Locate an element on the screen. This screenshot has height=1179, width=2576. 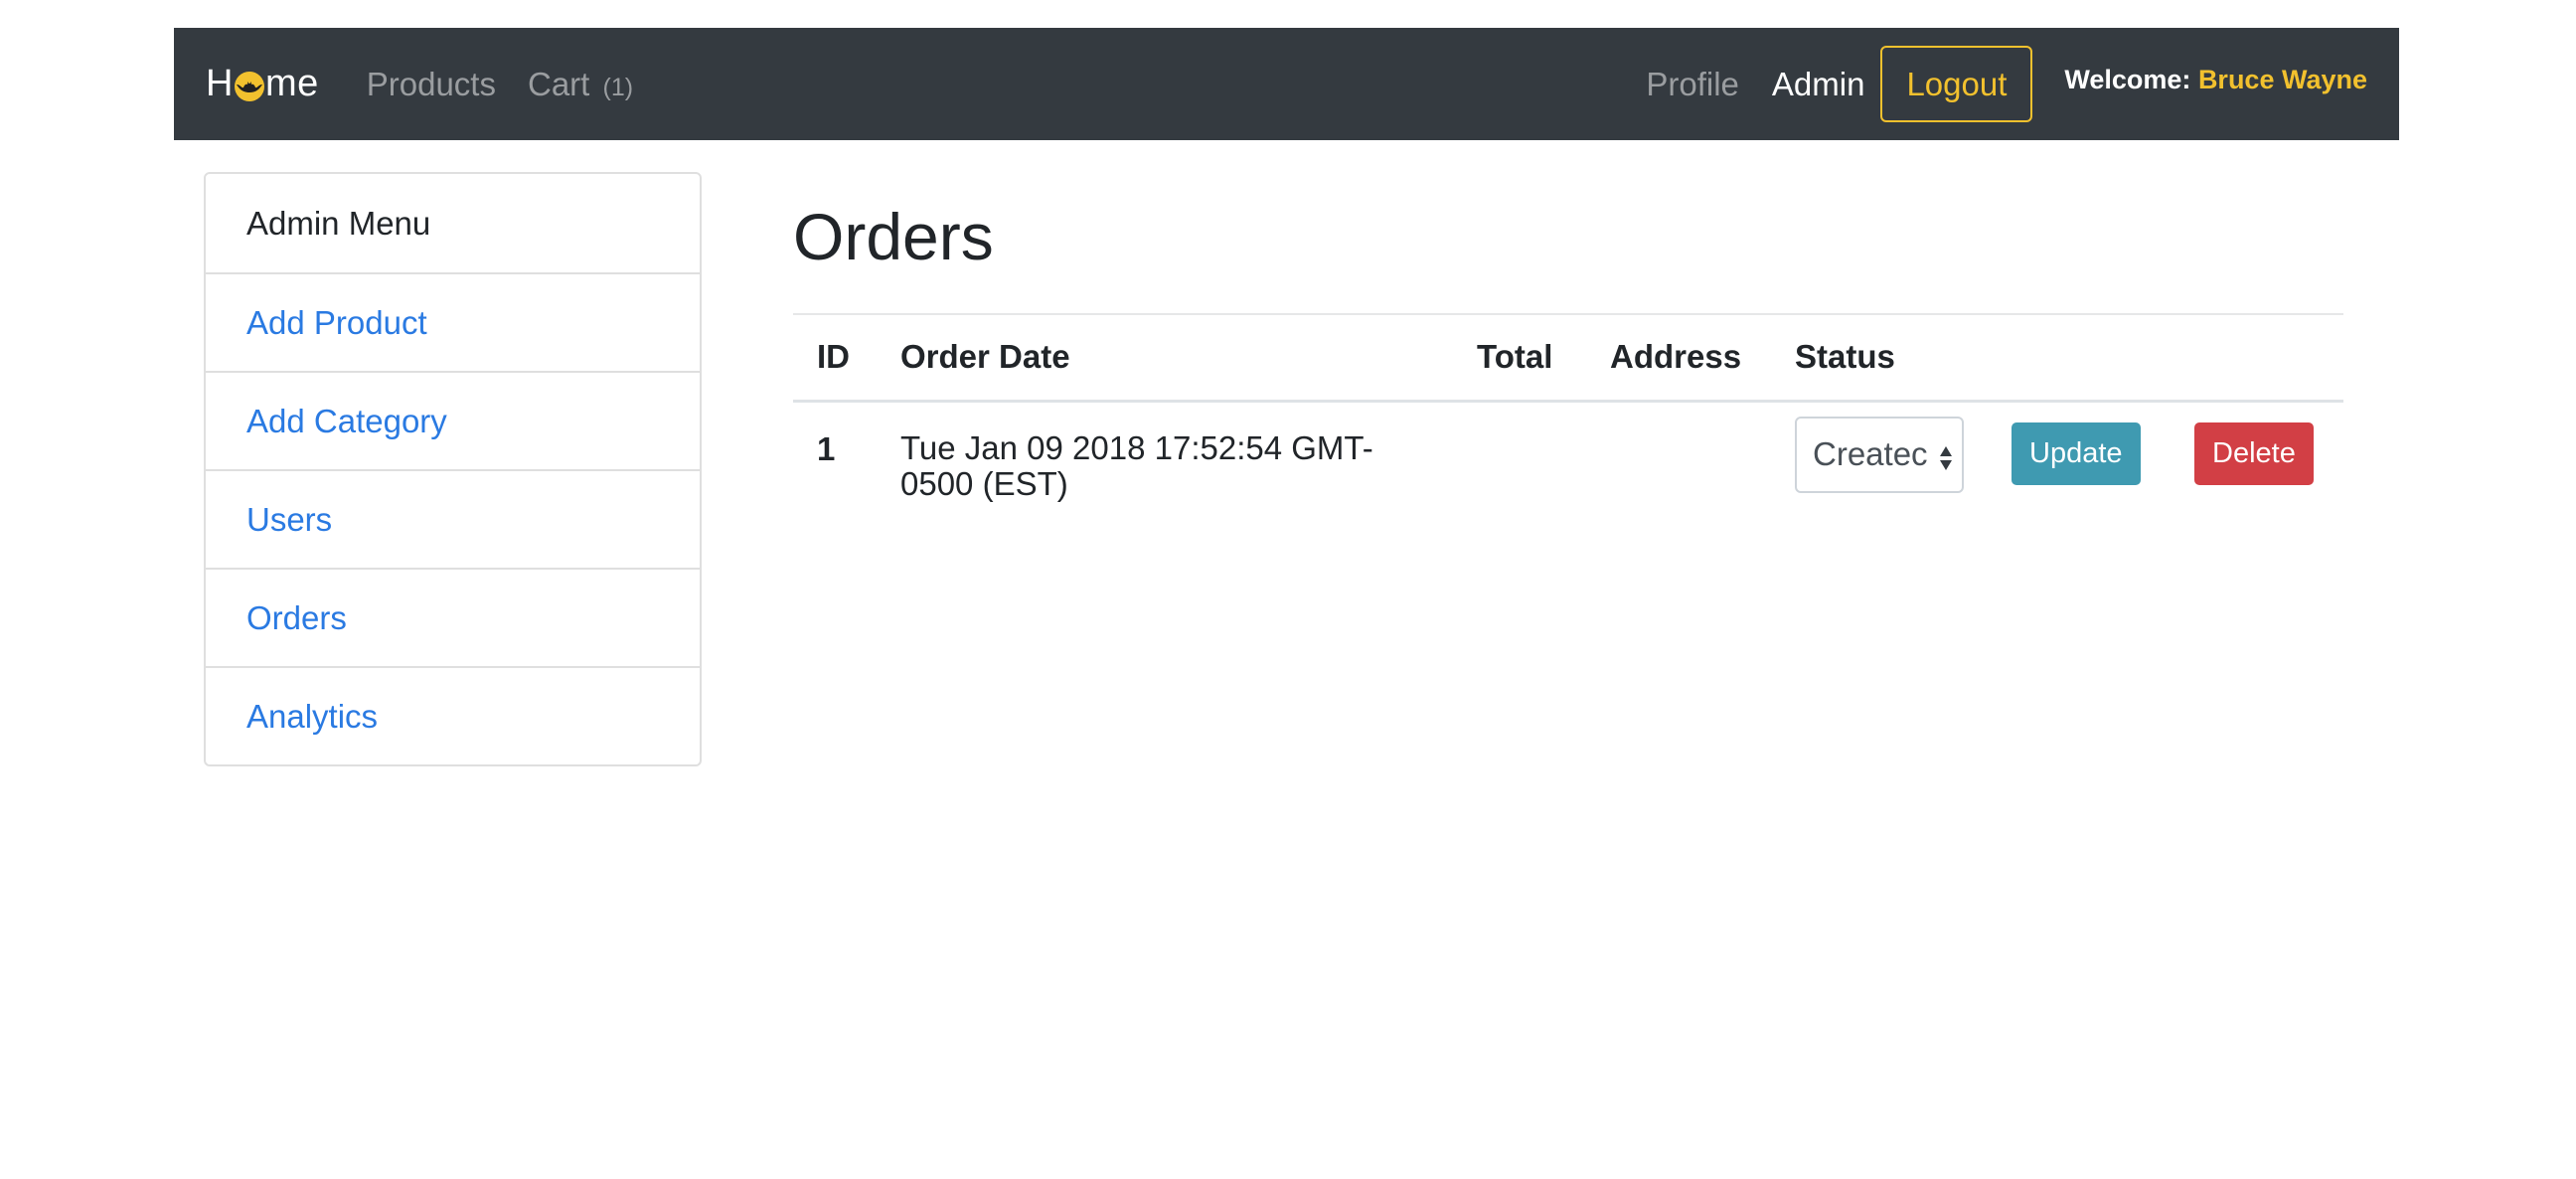
nav-left-group: Products Cart (1) is located at coordinates (500, 84).